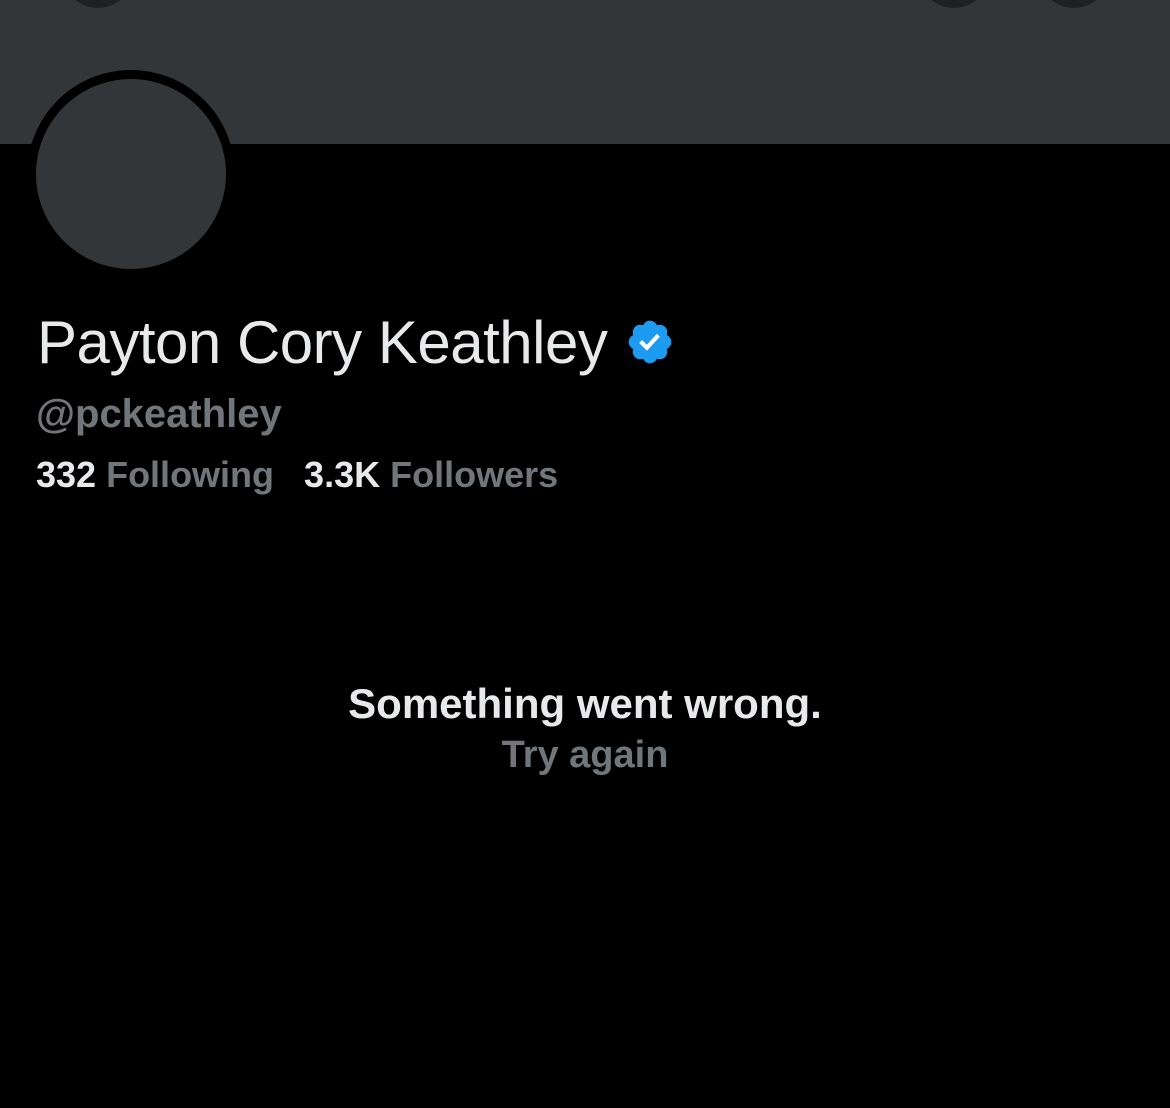 This screenshot has height=1108, width=1170. Describe the element at coordinates (322, 342) in the screenshot. I see `display-name: Payton Cory Keathley` at that location.